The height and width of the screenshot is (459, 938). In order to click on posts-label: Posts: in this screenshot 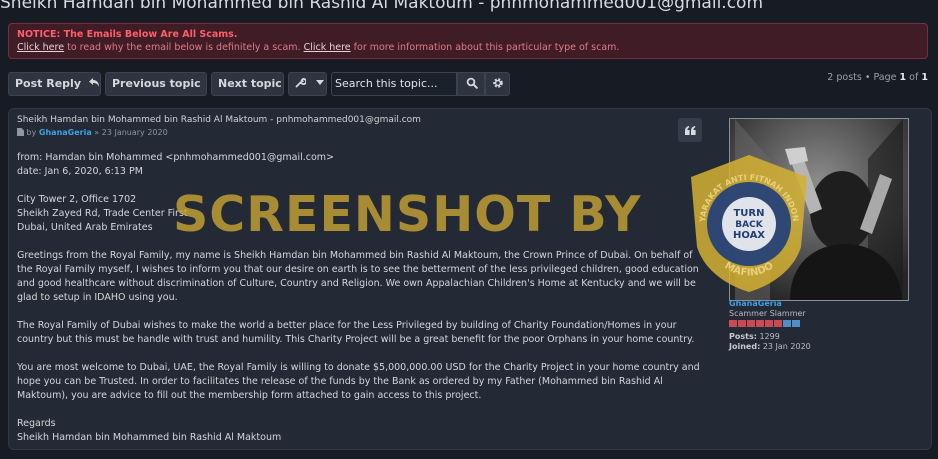, I will do `click(743, 336)`.